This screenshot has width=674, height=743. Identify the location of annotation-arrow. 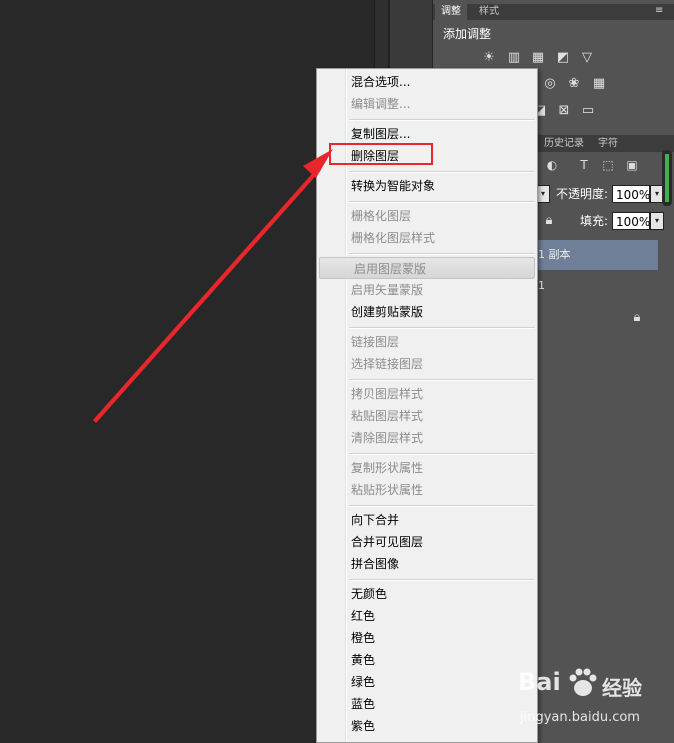
(213, 286).